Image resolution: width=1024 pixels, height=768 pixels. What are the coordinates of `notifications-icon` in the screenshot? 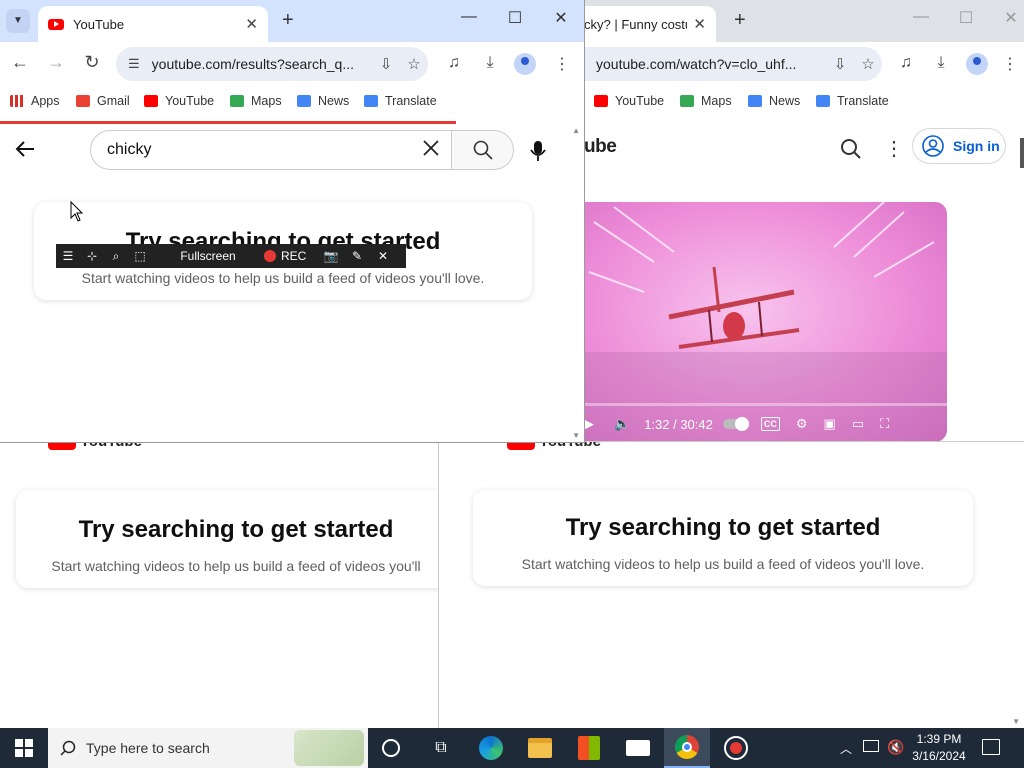 It's located at (991, 747).